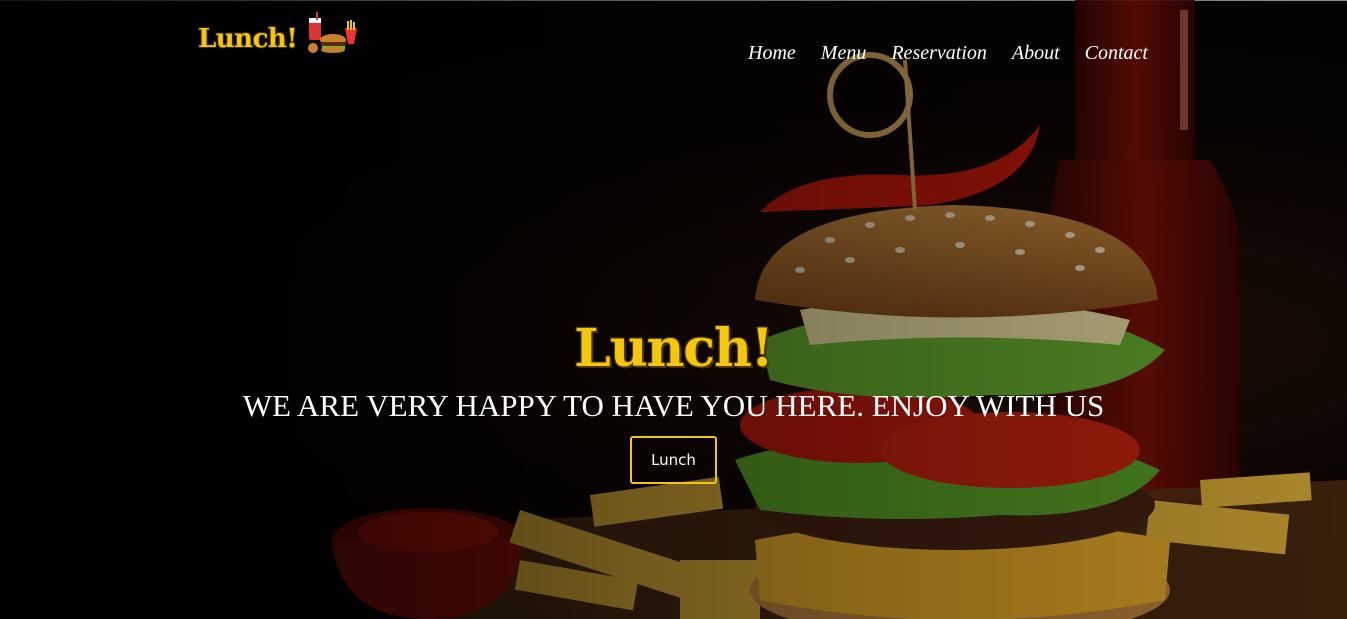  What do you see at coordinates (1036, 53) in the screenshot?
I see `nav-about: About` at bounding box center [1036, 53].